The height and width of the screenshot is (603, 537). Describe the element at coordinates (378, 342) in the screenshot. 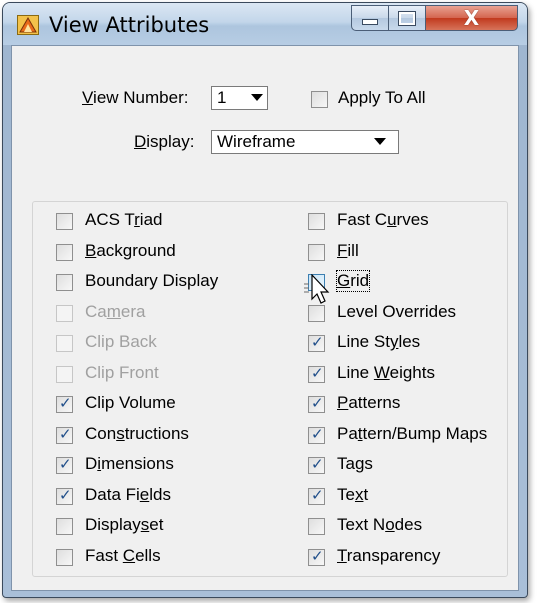

I see `line-styles-label: Line Styles` at that location.